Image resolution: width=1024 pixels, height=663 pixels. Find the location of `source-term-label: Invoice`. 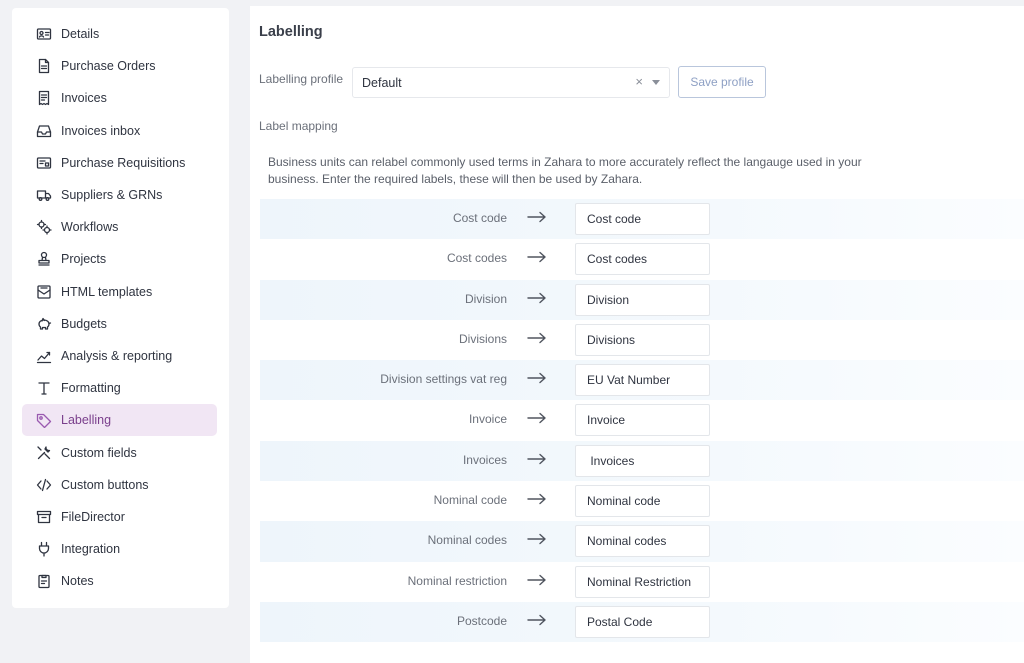

source-term-label: Invoice is located at coordinates (487, 419).